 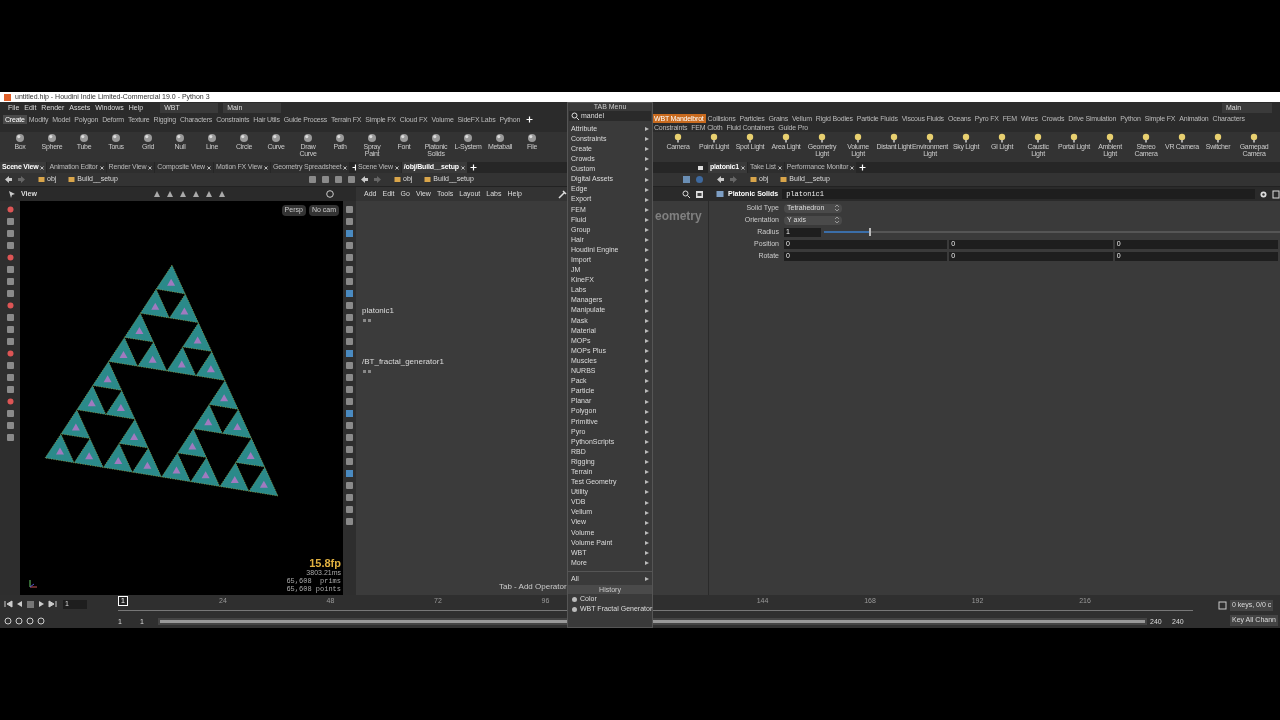 I want to click on play-reverse-icon, so click(x=19, y=604).